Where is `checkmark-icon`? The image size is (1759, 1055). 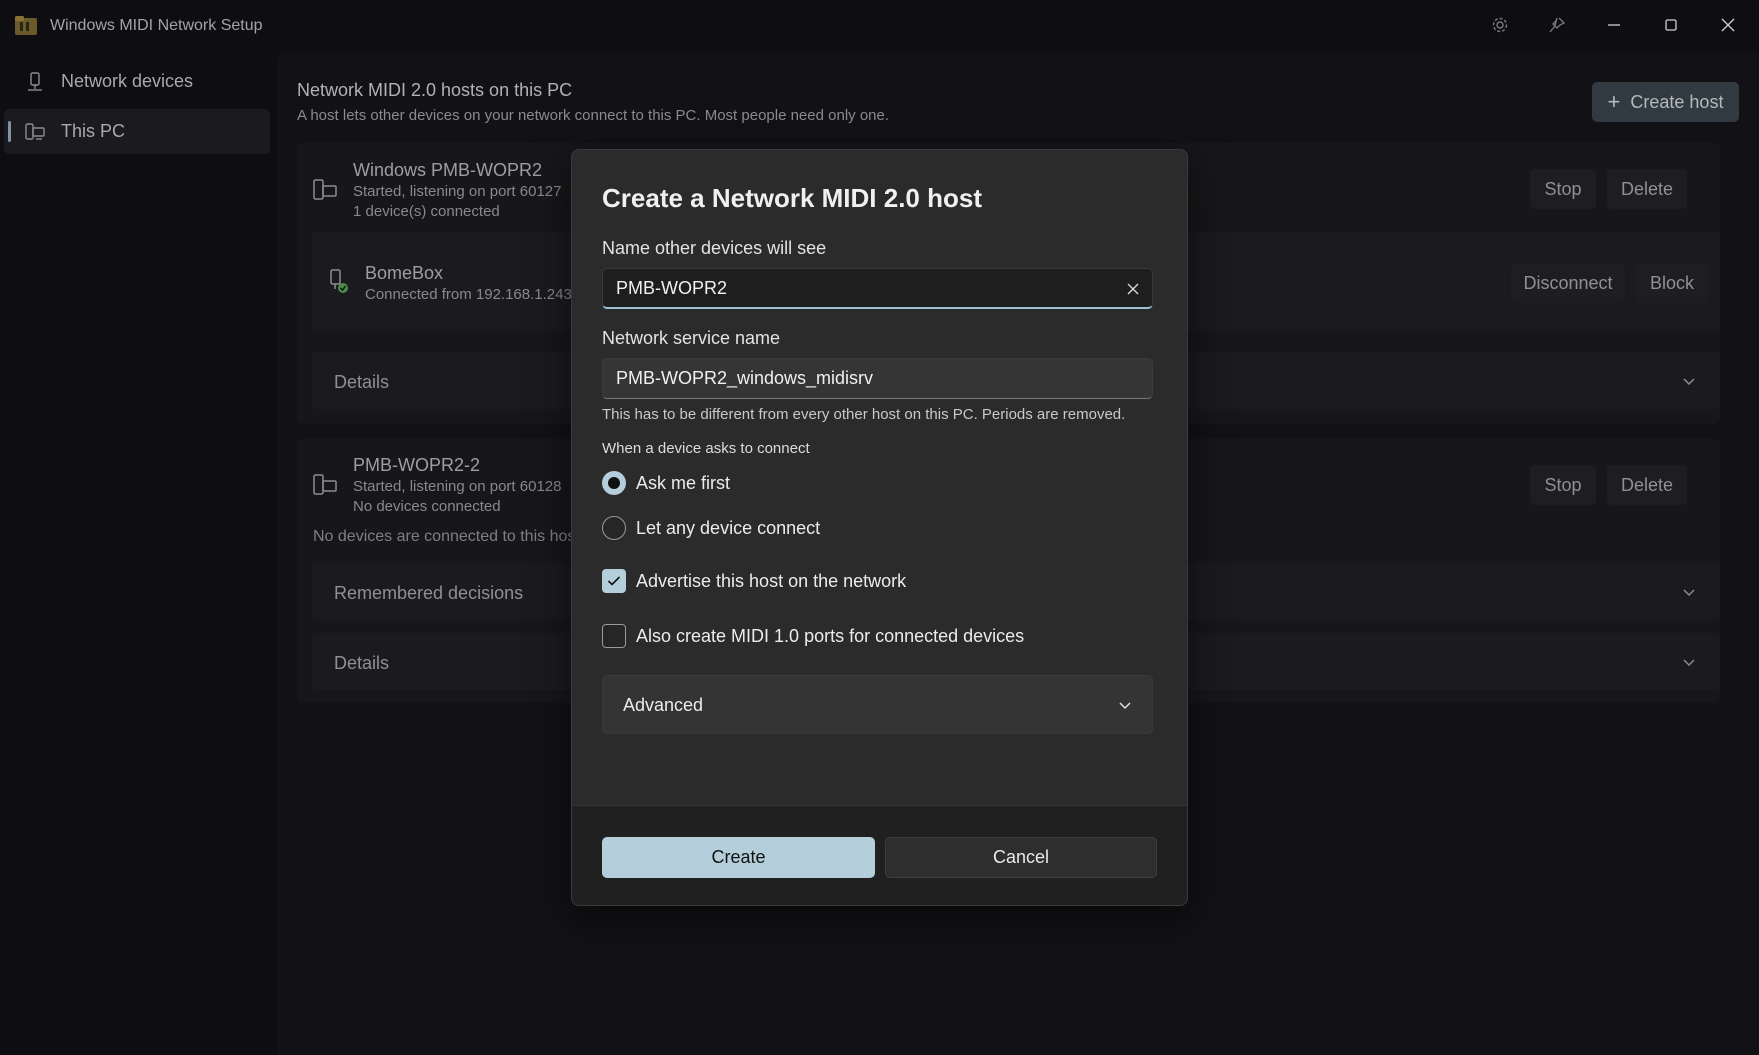
checkmark-icon is located at coordinates (614, 581).